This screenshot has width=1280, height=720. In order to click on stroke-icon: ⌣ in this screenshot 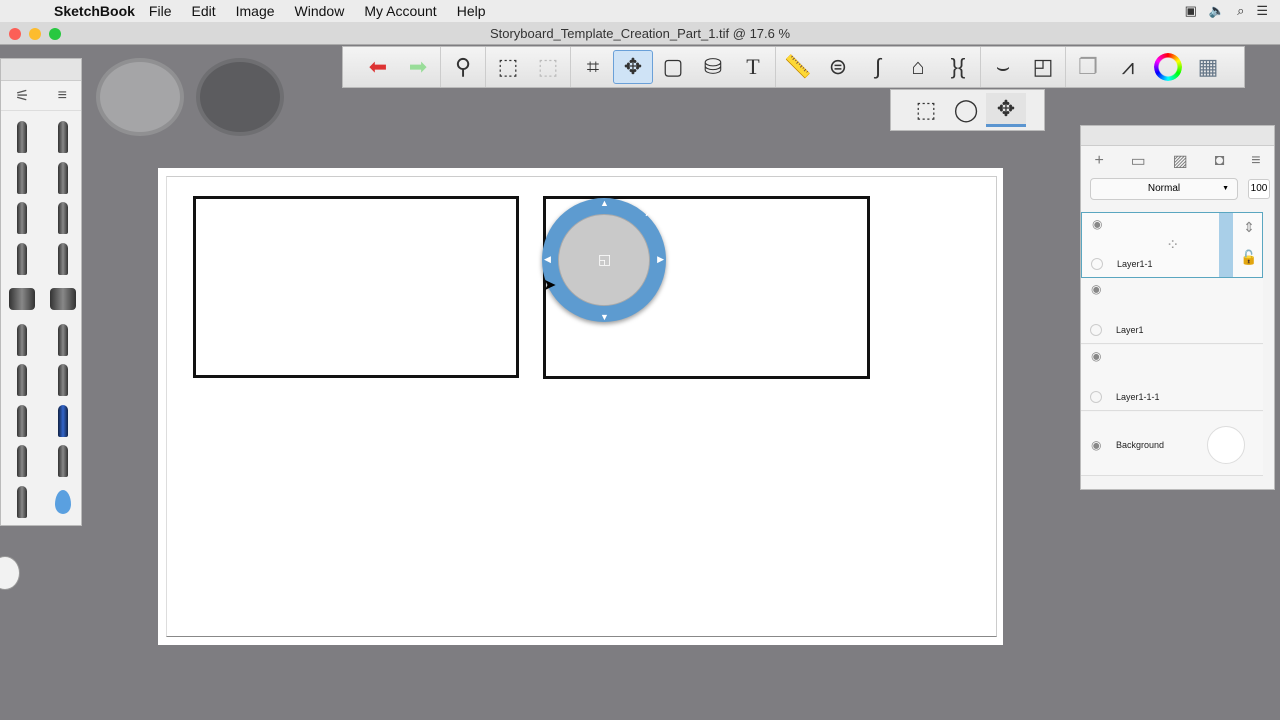, I will do `click(1003, 67)`.